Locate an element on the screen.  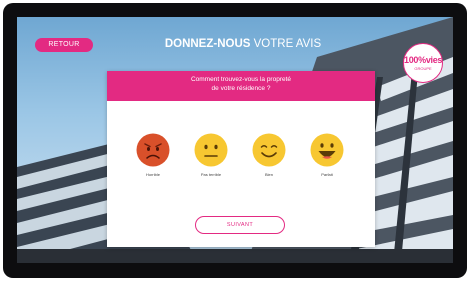
option-label: Parfait is located at coordinates (327, 174).